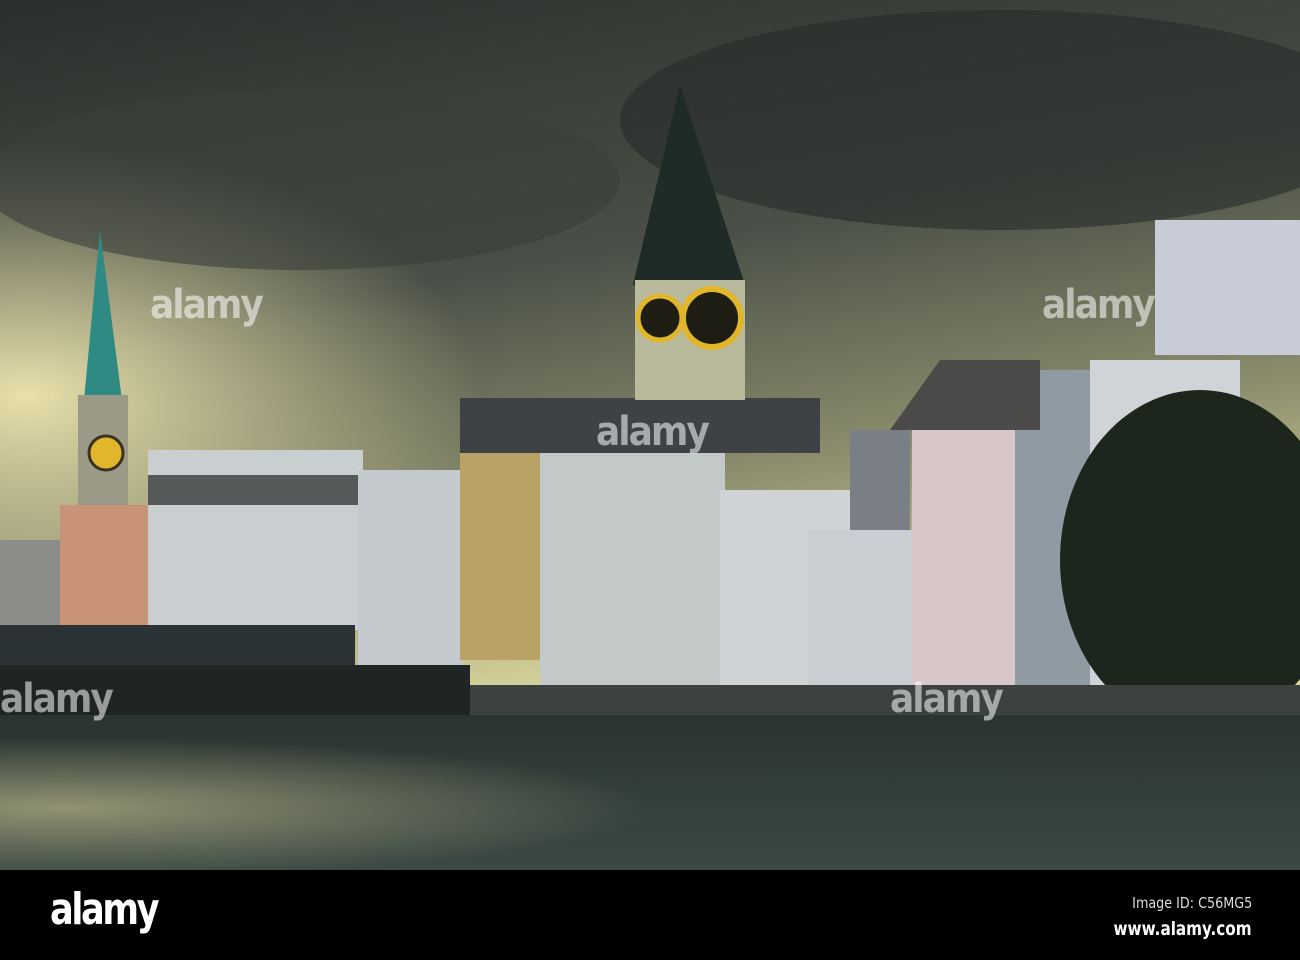  What do you see at coordinates (1191, 903) in the screenshot?
I see `image-id: Image ID: C56MG5` at bounding box center [1191, 903].